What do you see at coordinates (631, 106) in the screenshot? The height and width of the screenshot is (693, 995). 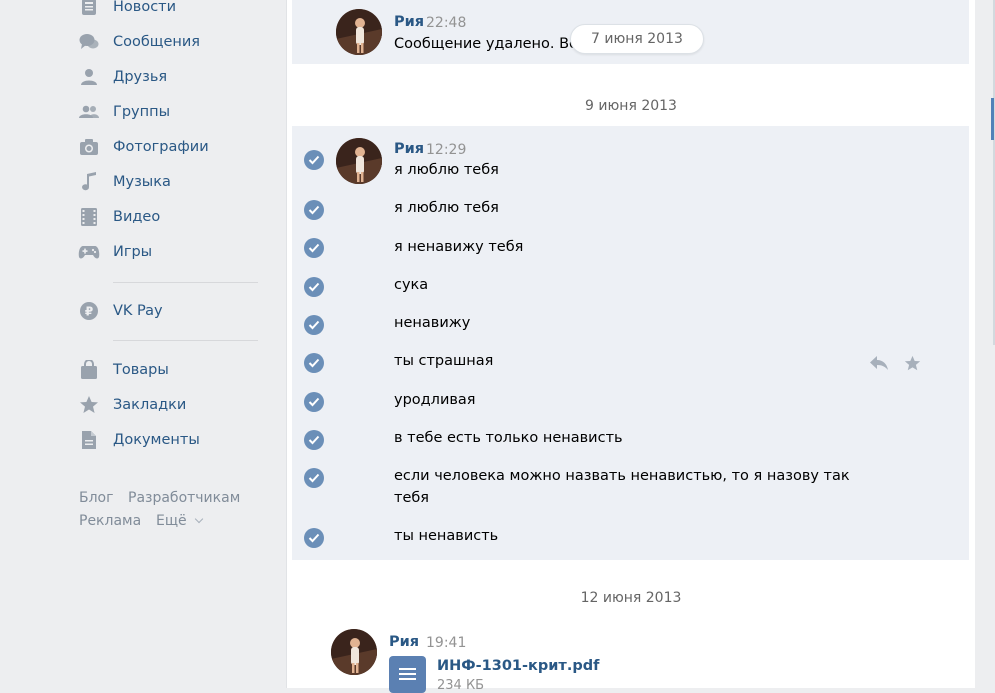 I see `date-separator: 9 июня 2013` at bounding box center [631, 106].